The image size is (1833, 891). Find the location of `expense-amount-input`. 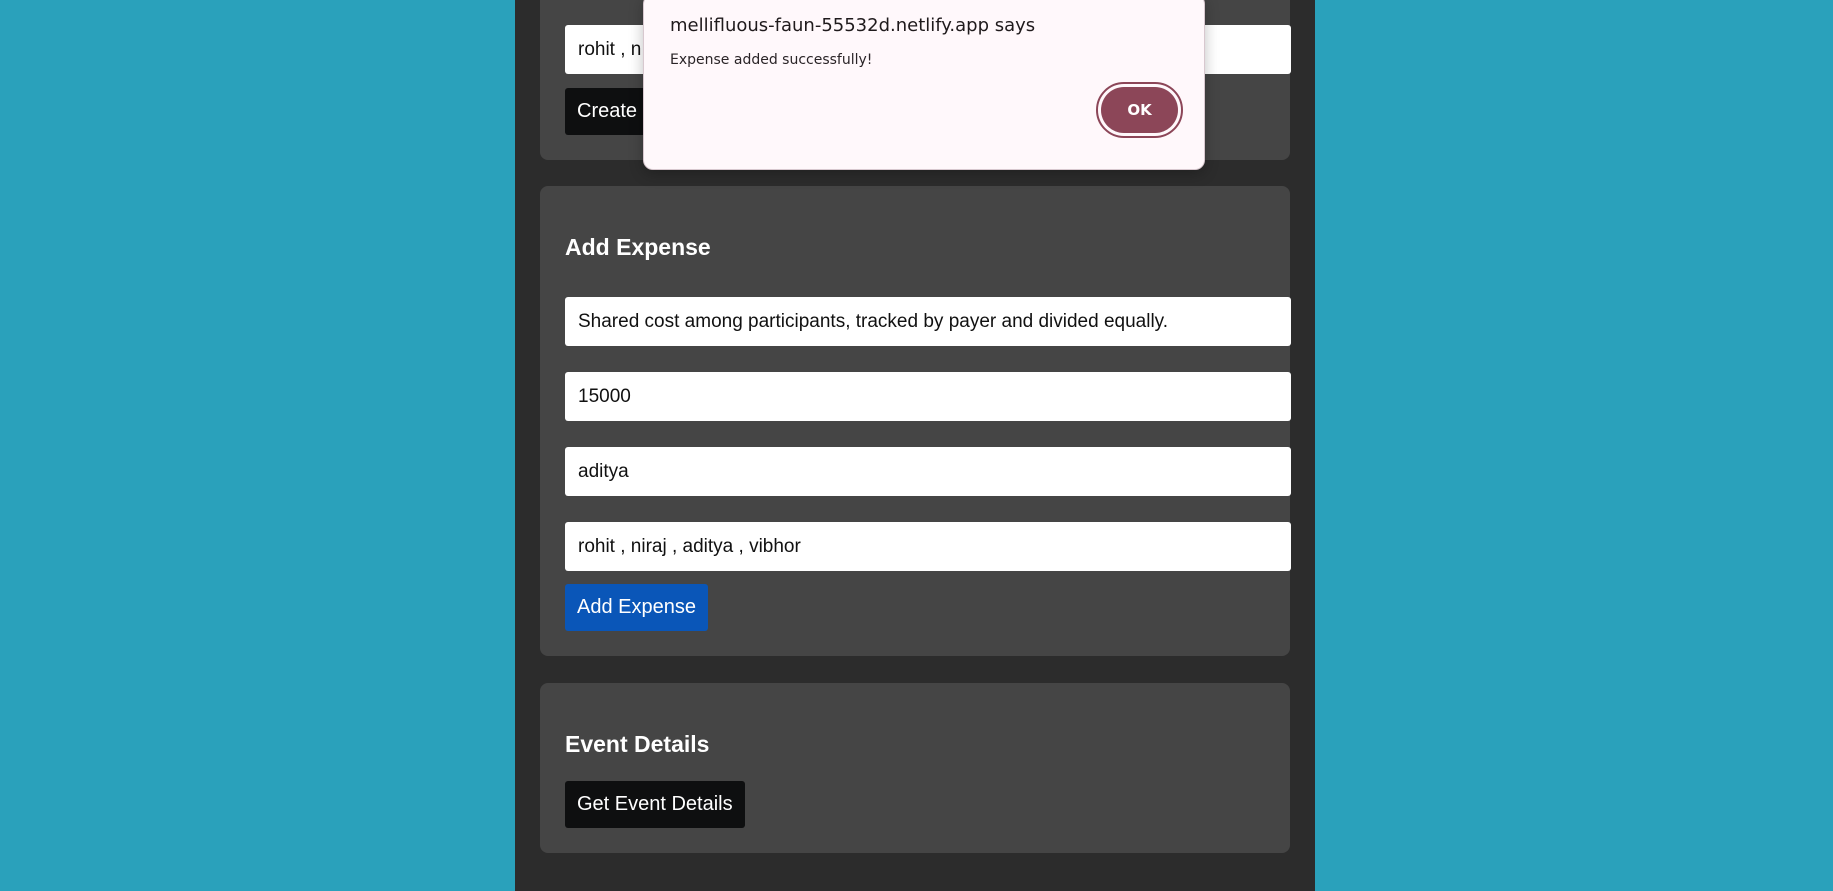

expense-amount-input is located at coordinates (928, 396).